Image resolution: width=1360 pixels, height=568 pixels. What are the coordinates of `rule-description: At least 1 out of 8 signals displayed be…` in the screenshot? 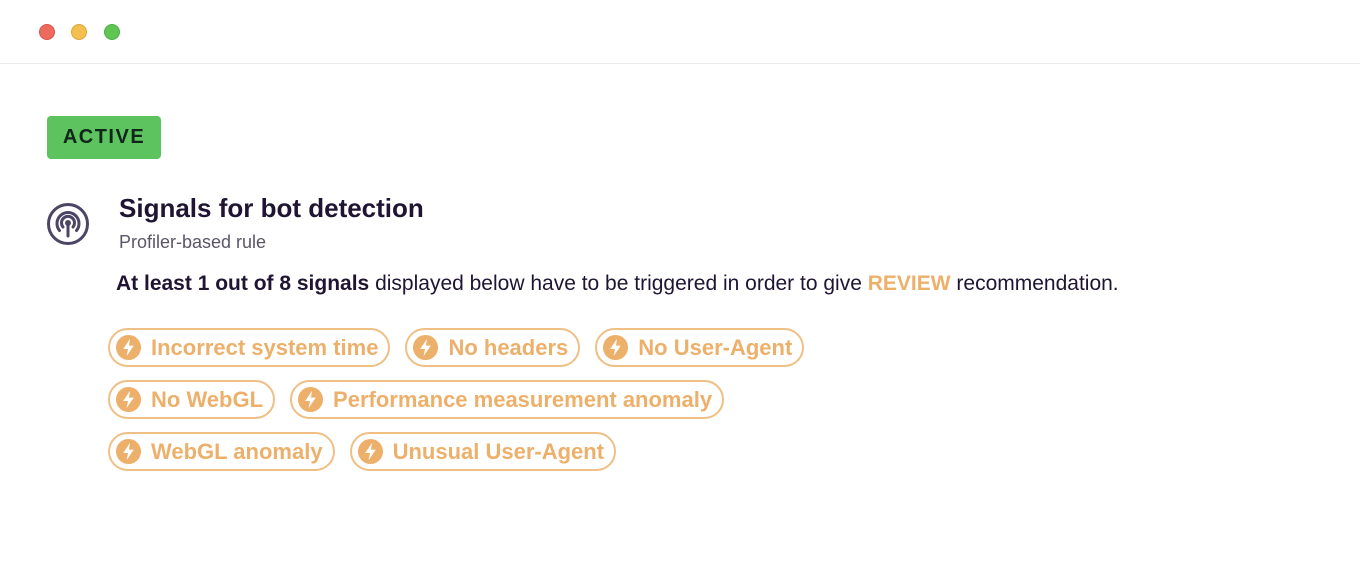 It's located at (617, 284).